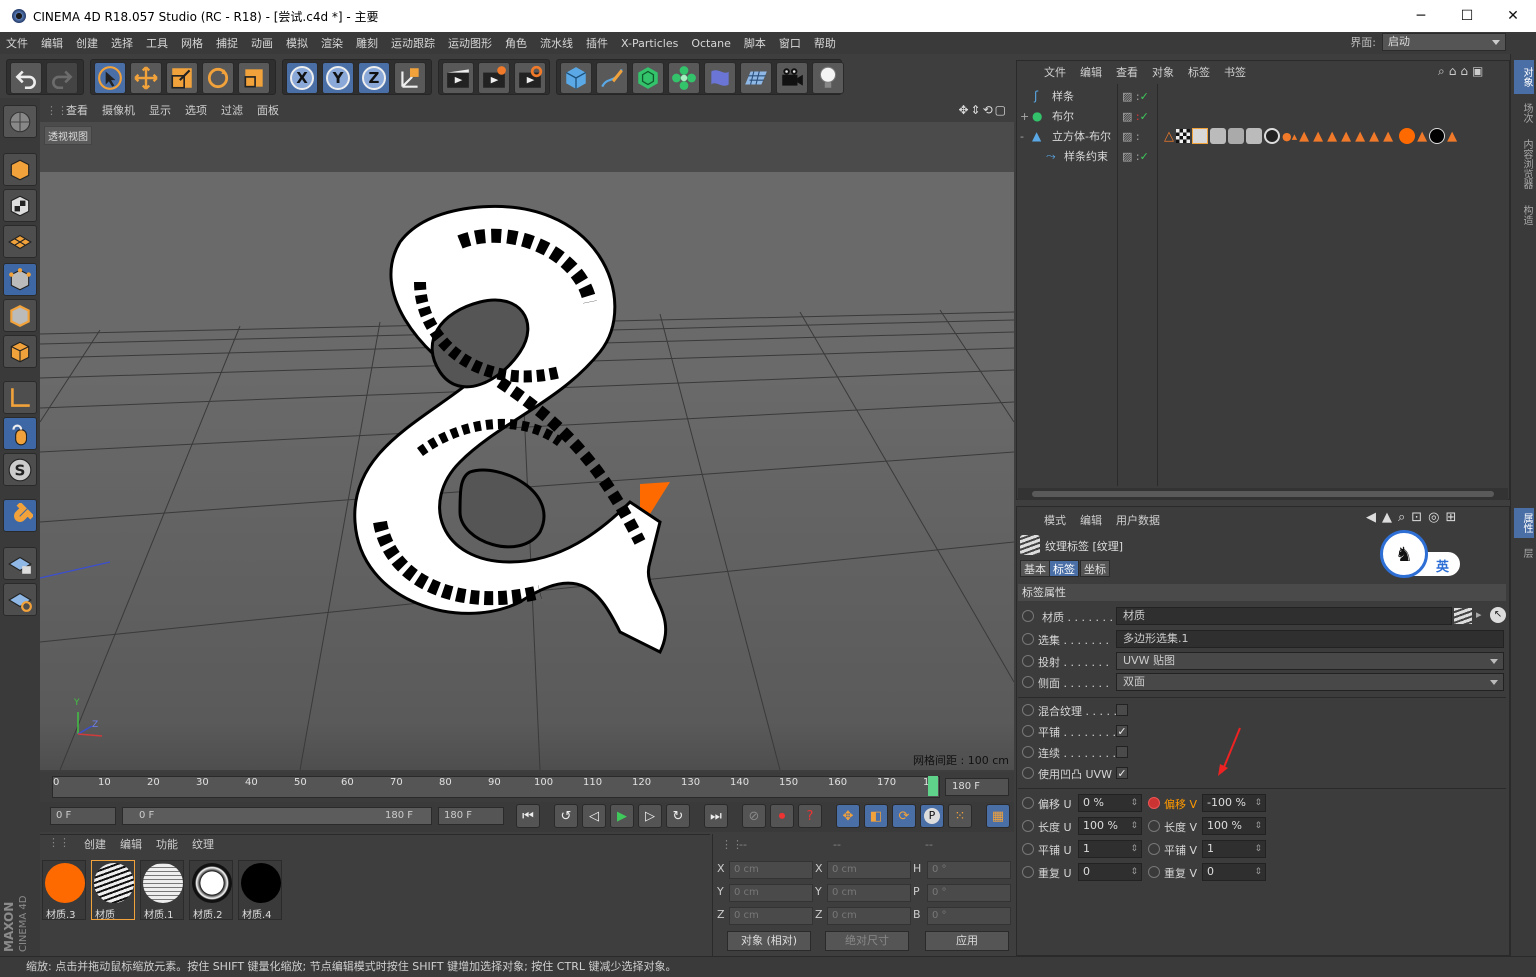  I want to click on repetitions-u-field: 0, so click(1110, 872).